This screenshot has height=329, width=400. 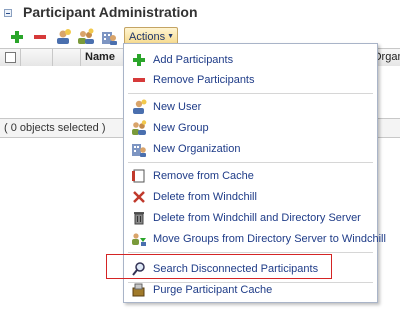 What do you see at coordinates (177, 107) in the screenshot?
I see `menu-item-label: New User` at bounding box center [177, 107].